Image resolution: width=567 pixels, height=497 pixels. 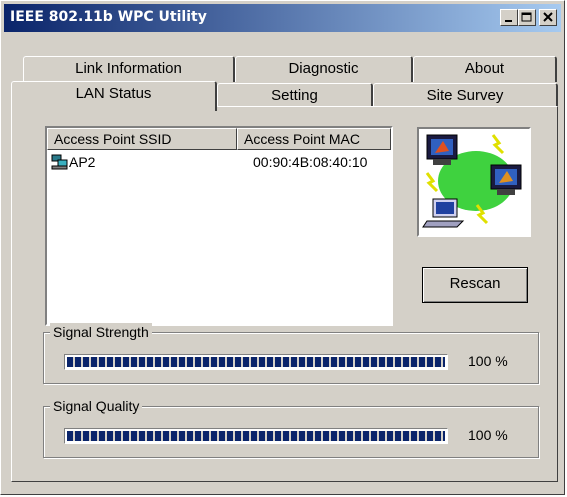 I want to click on close-icon, so click(x=548, y=17).